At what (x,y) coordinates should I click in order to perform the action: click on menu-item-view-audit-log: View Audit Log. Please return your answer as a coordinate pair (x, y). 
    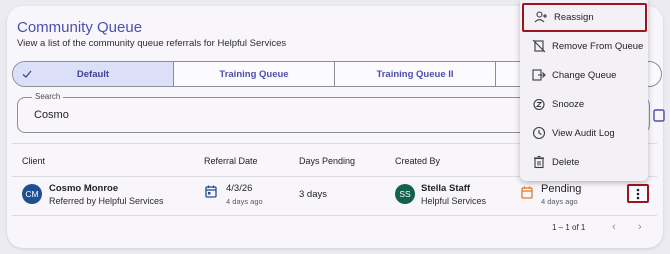
    Looking at the image, I should click on (584, 133).